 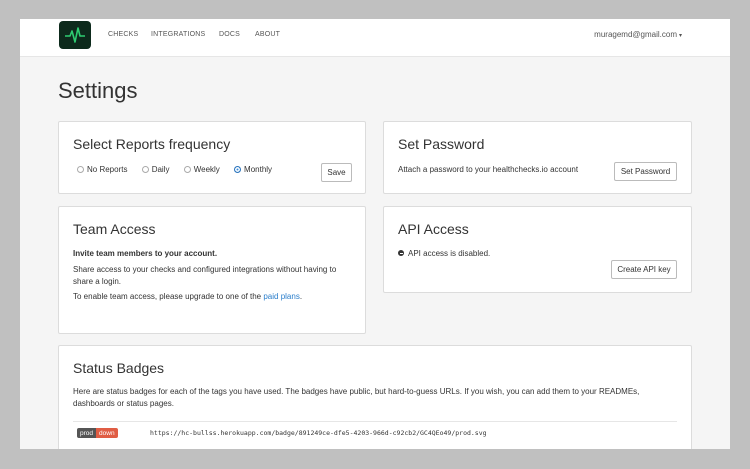 I want to click on api-status: API access is disabled., so click(x=444, y=254).